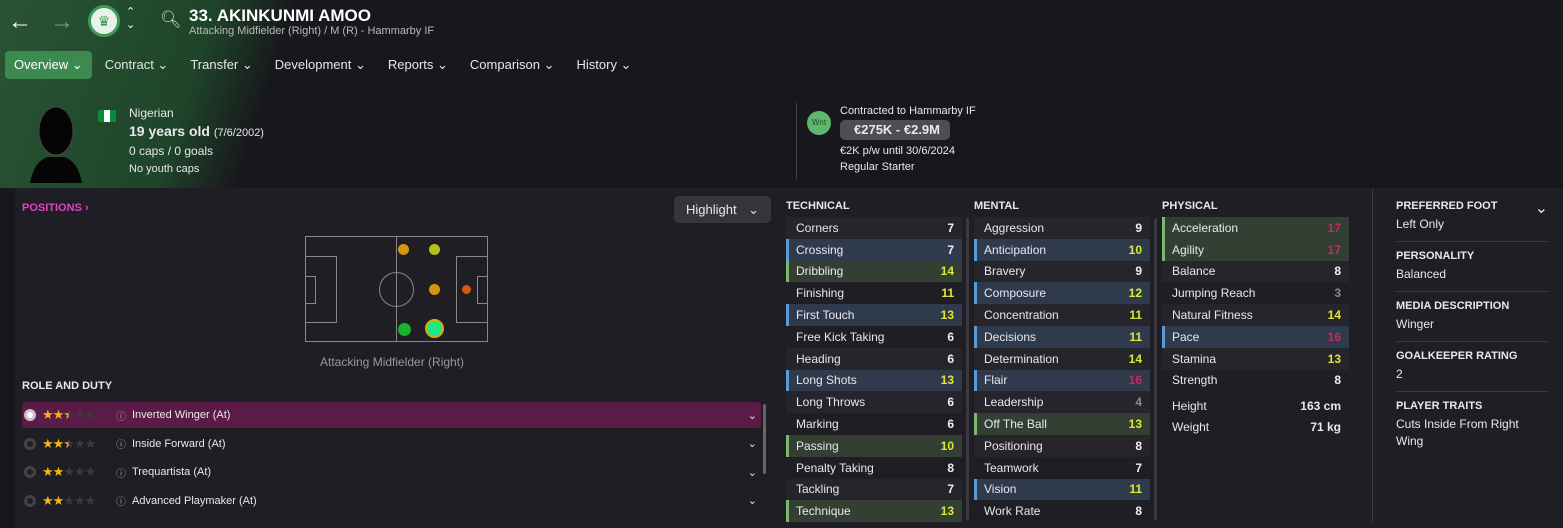 This screenshot has height=528, width=1563. What do you see at coordinates (391, 415) in the screenshot?
I see `role-item: ★★★★★ ⓘ Inverted Winger (At) ⌄` at bounding box center [391, 415].